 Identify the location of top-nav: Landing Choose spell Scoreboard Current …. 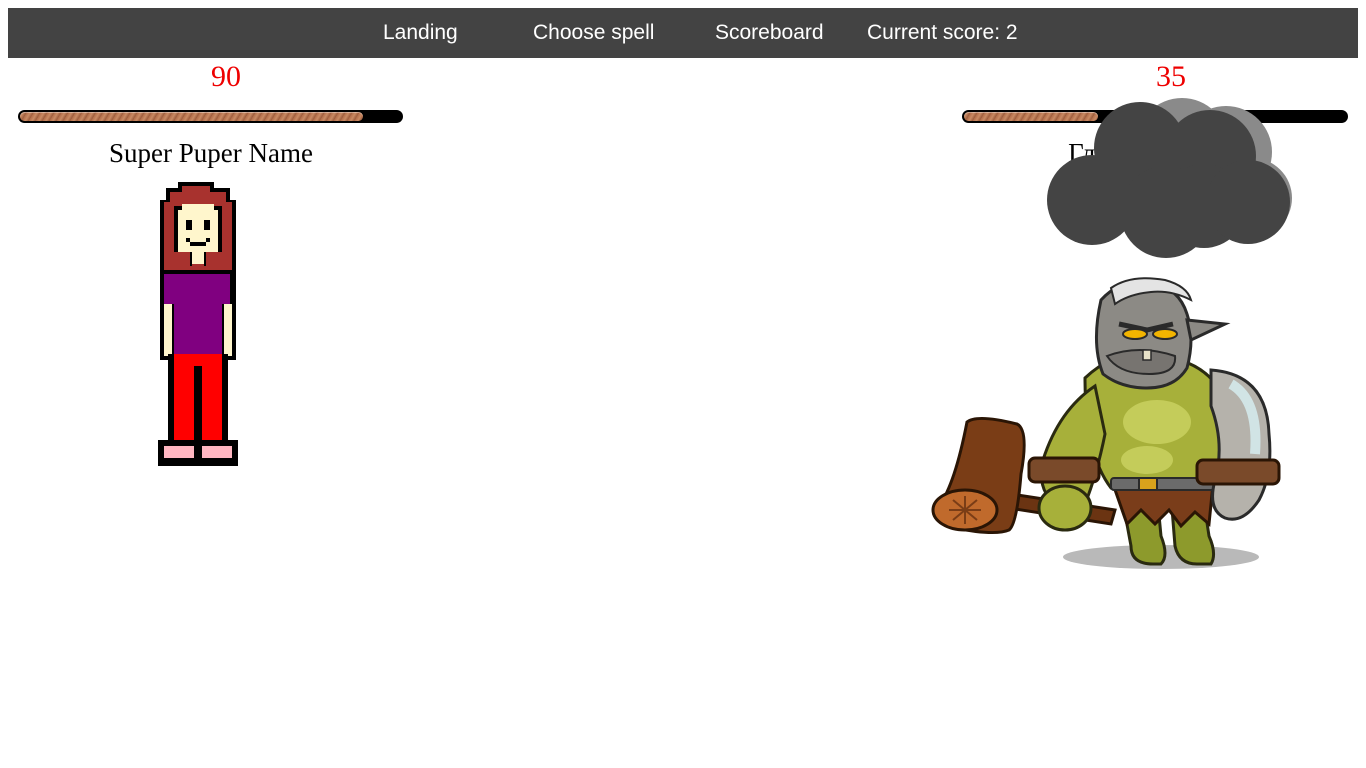
(683, 33).